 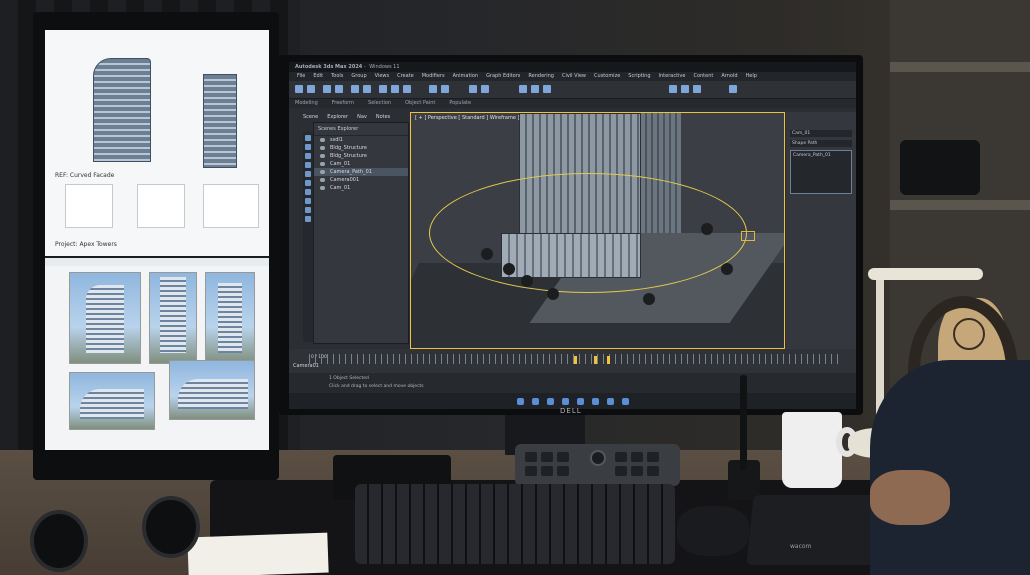 I want to click on menu-edit: Edit, so click(x=318, y=76).